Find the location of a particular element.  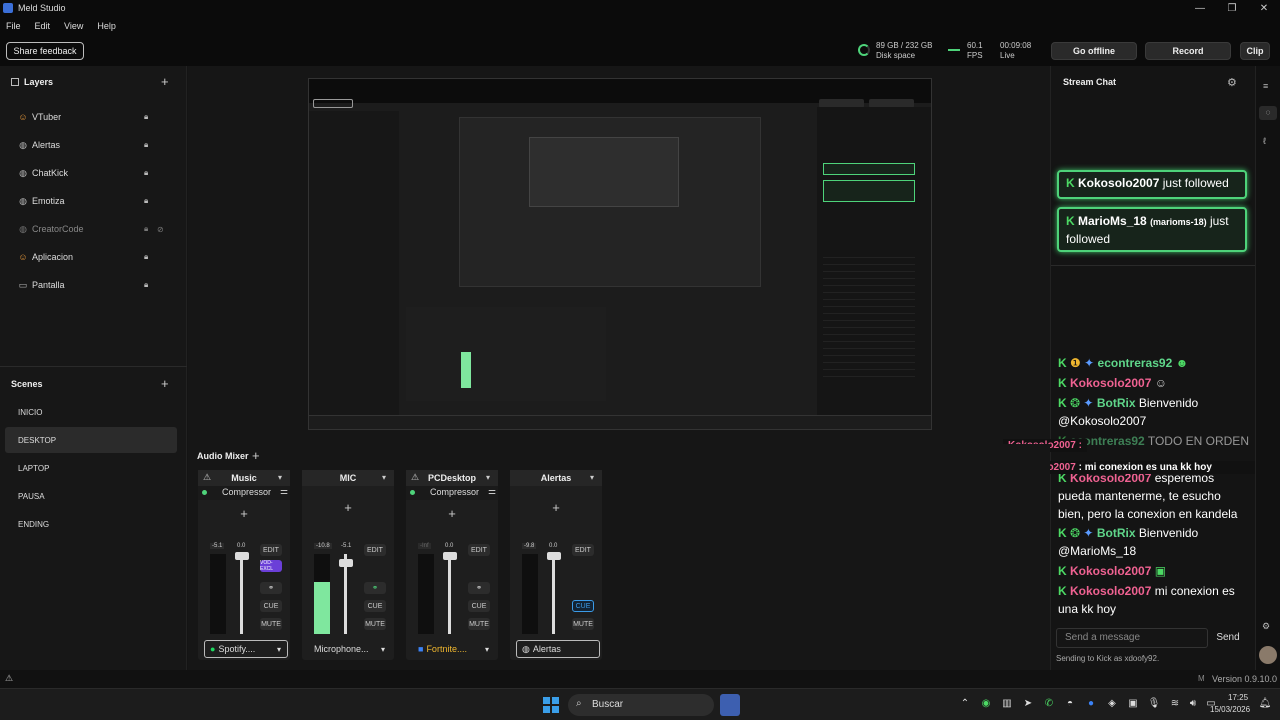

settings-icon: ⚙ is located at coordinates (1266, 626).